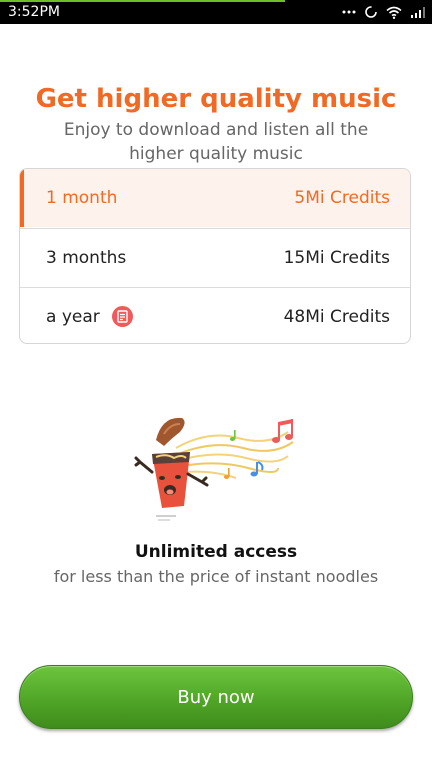  Describe the element at coordinates (22, 198) in the screenshot. I see `selected-indicator` at that location.